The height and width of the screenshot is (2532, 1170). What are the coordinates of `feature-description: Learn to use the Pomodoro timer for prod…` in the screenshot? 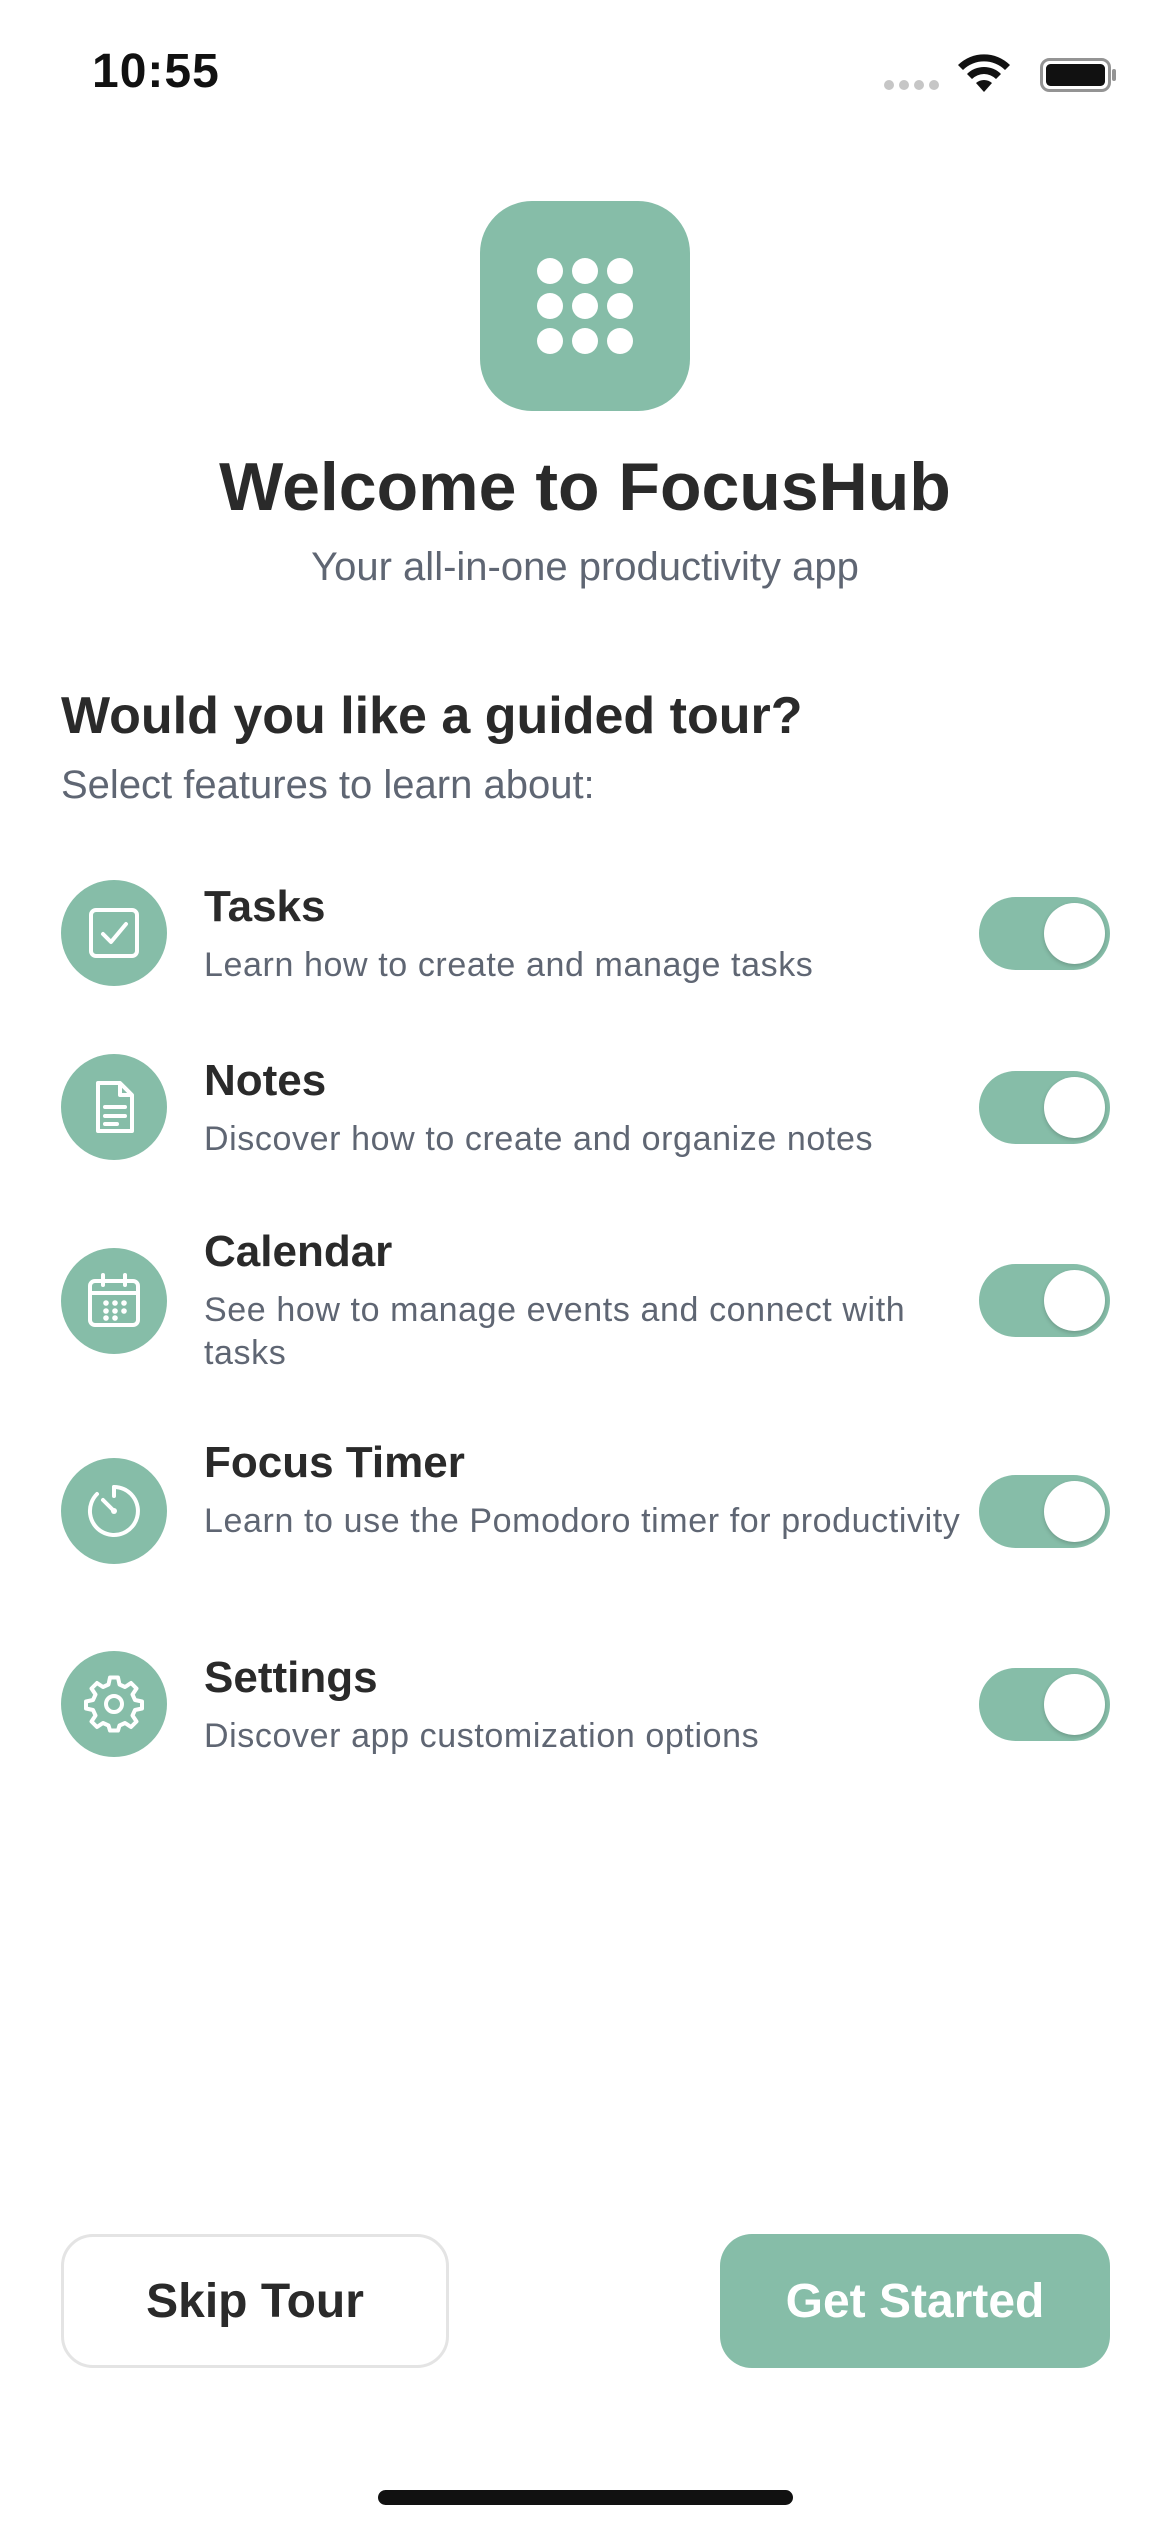 It's located at (582, 1521).